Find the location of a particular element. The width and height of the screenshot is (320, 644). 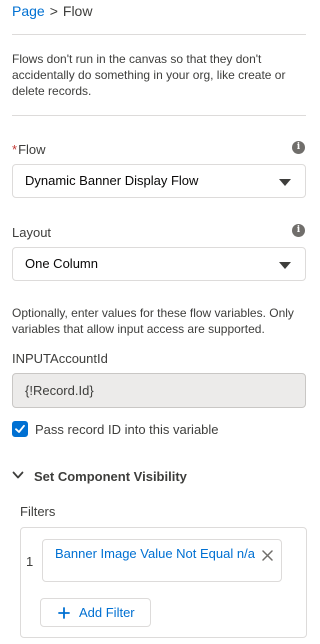

filter-pill-text: Banner Image Value Not Equal n/a is located at coordinates (155, 553).